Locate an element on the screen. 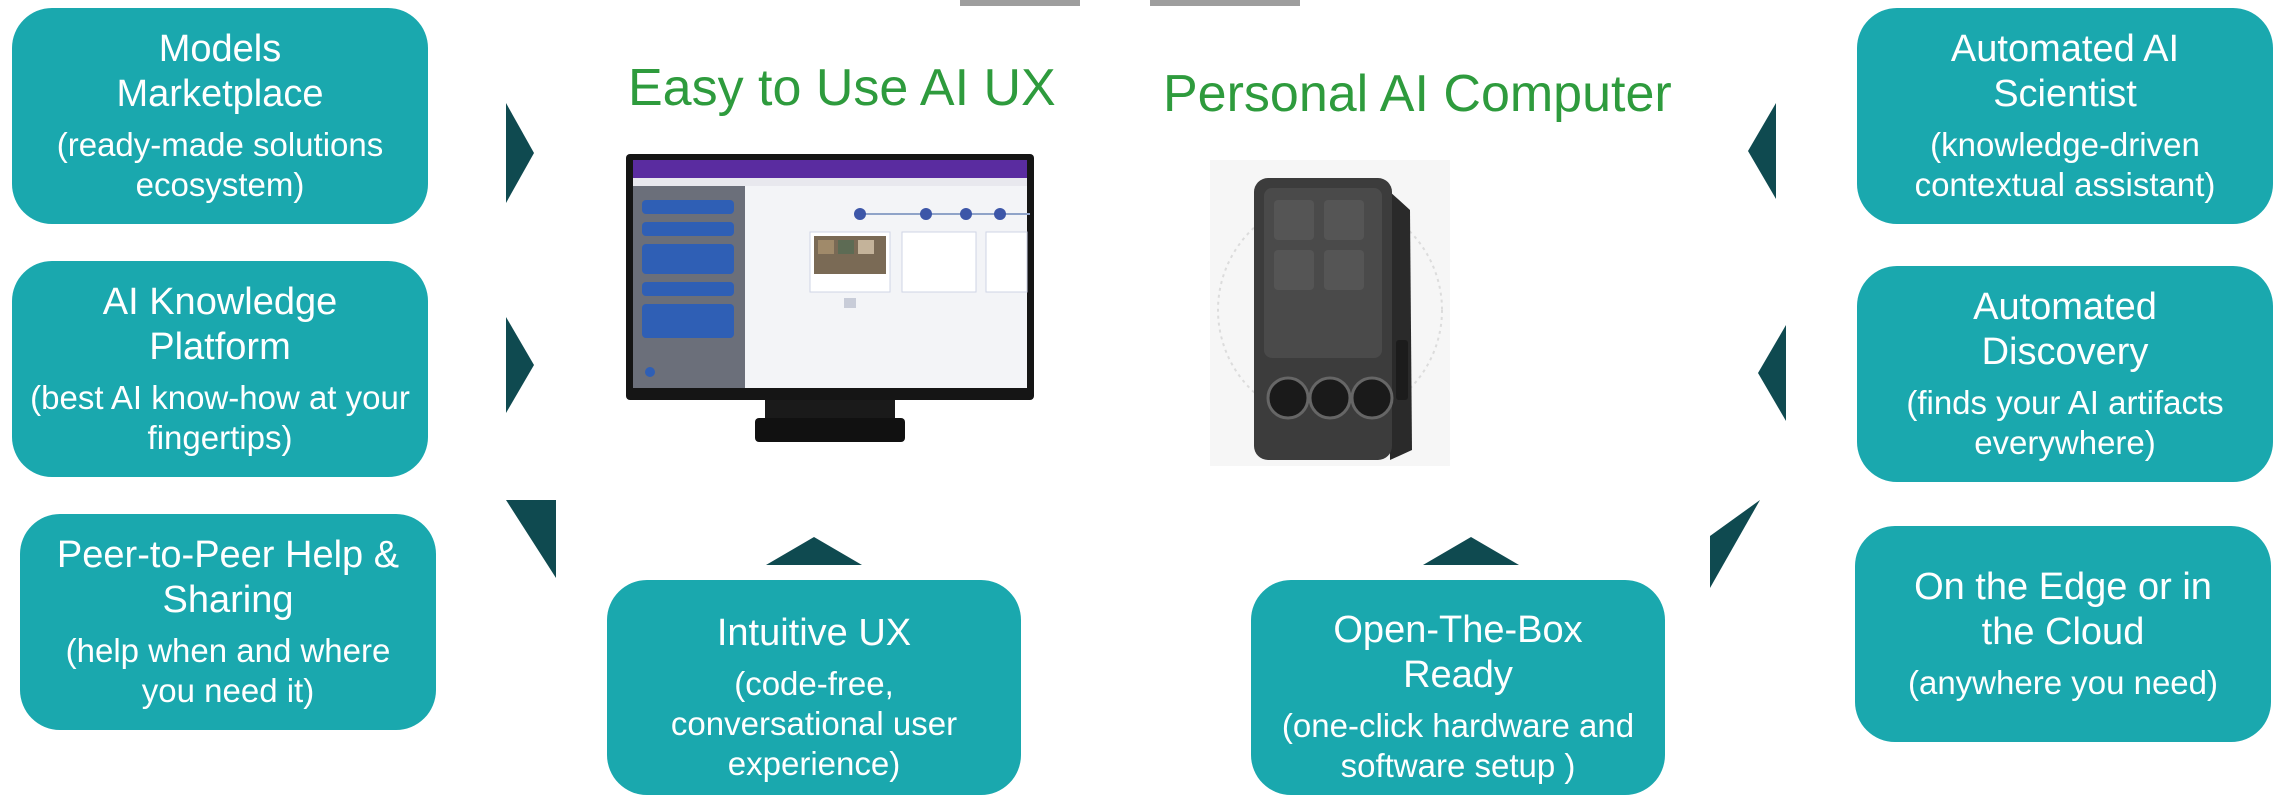  box-subtitle: (help when and where you need it) is located at coordinates (228, 670).